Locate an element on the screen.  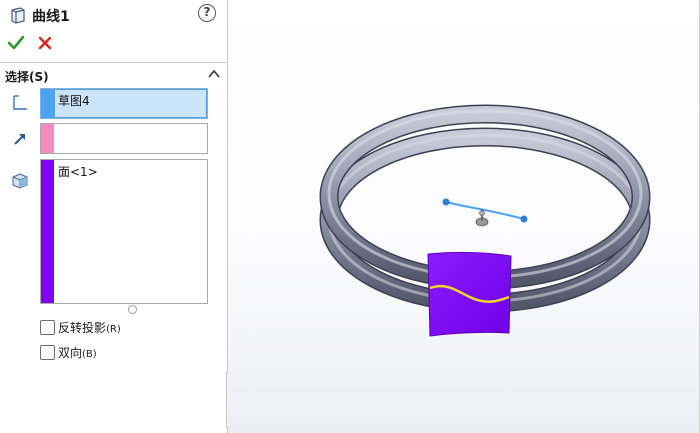
reverse-projection-label: 反转投影(R) is located at coordinates (89, 327).